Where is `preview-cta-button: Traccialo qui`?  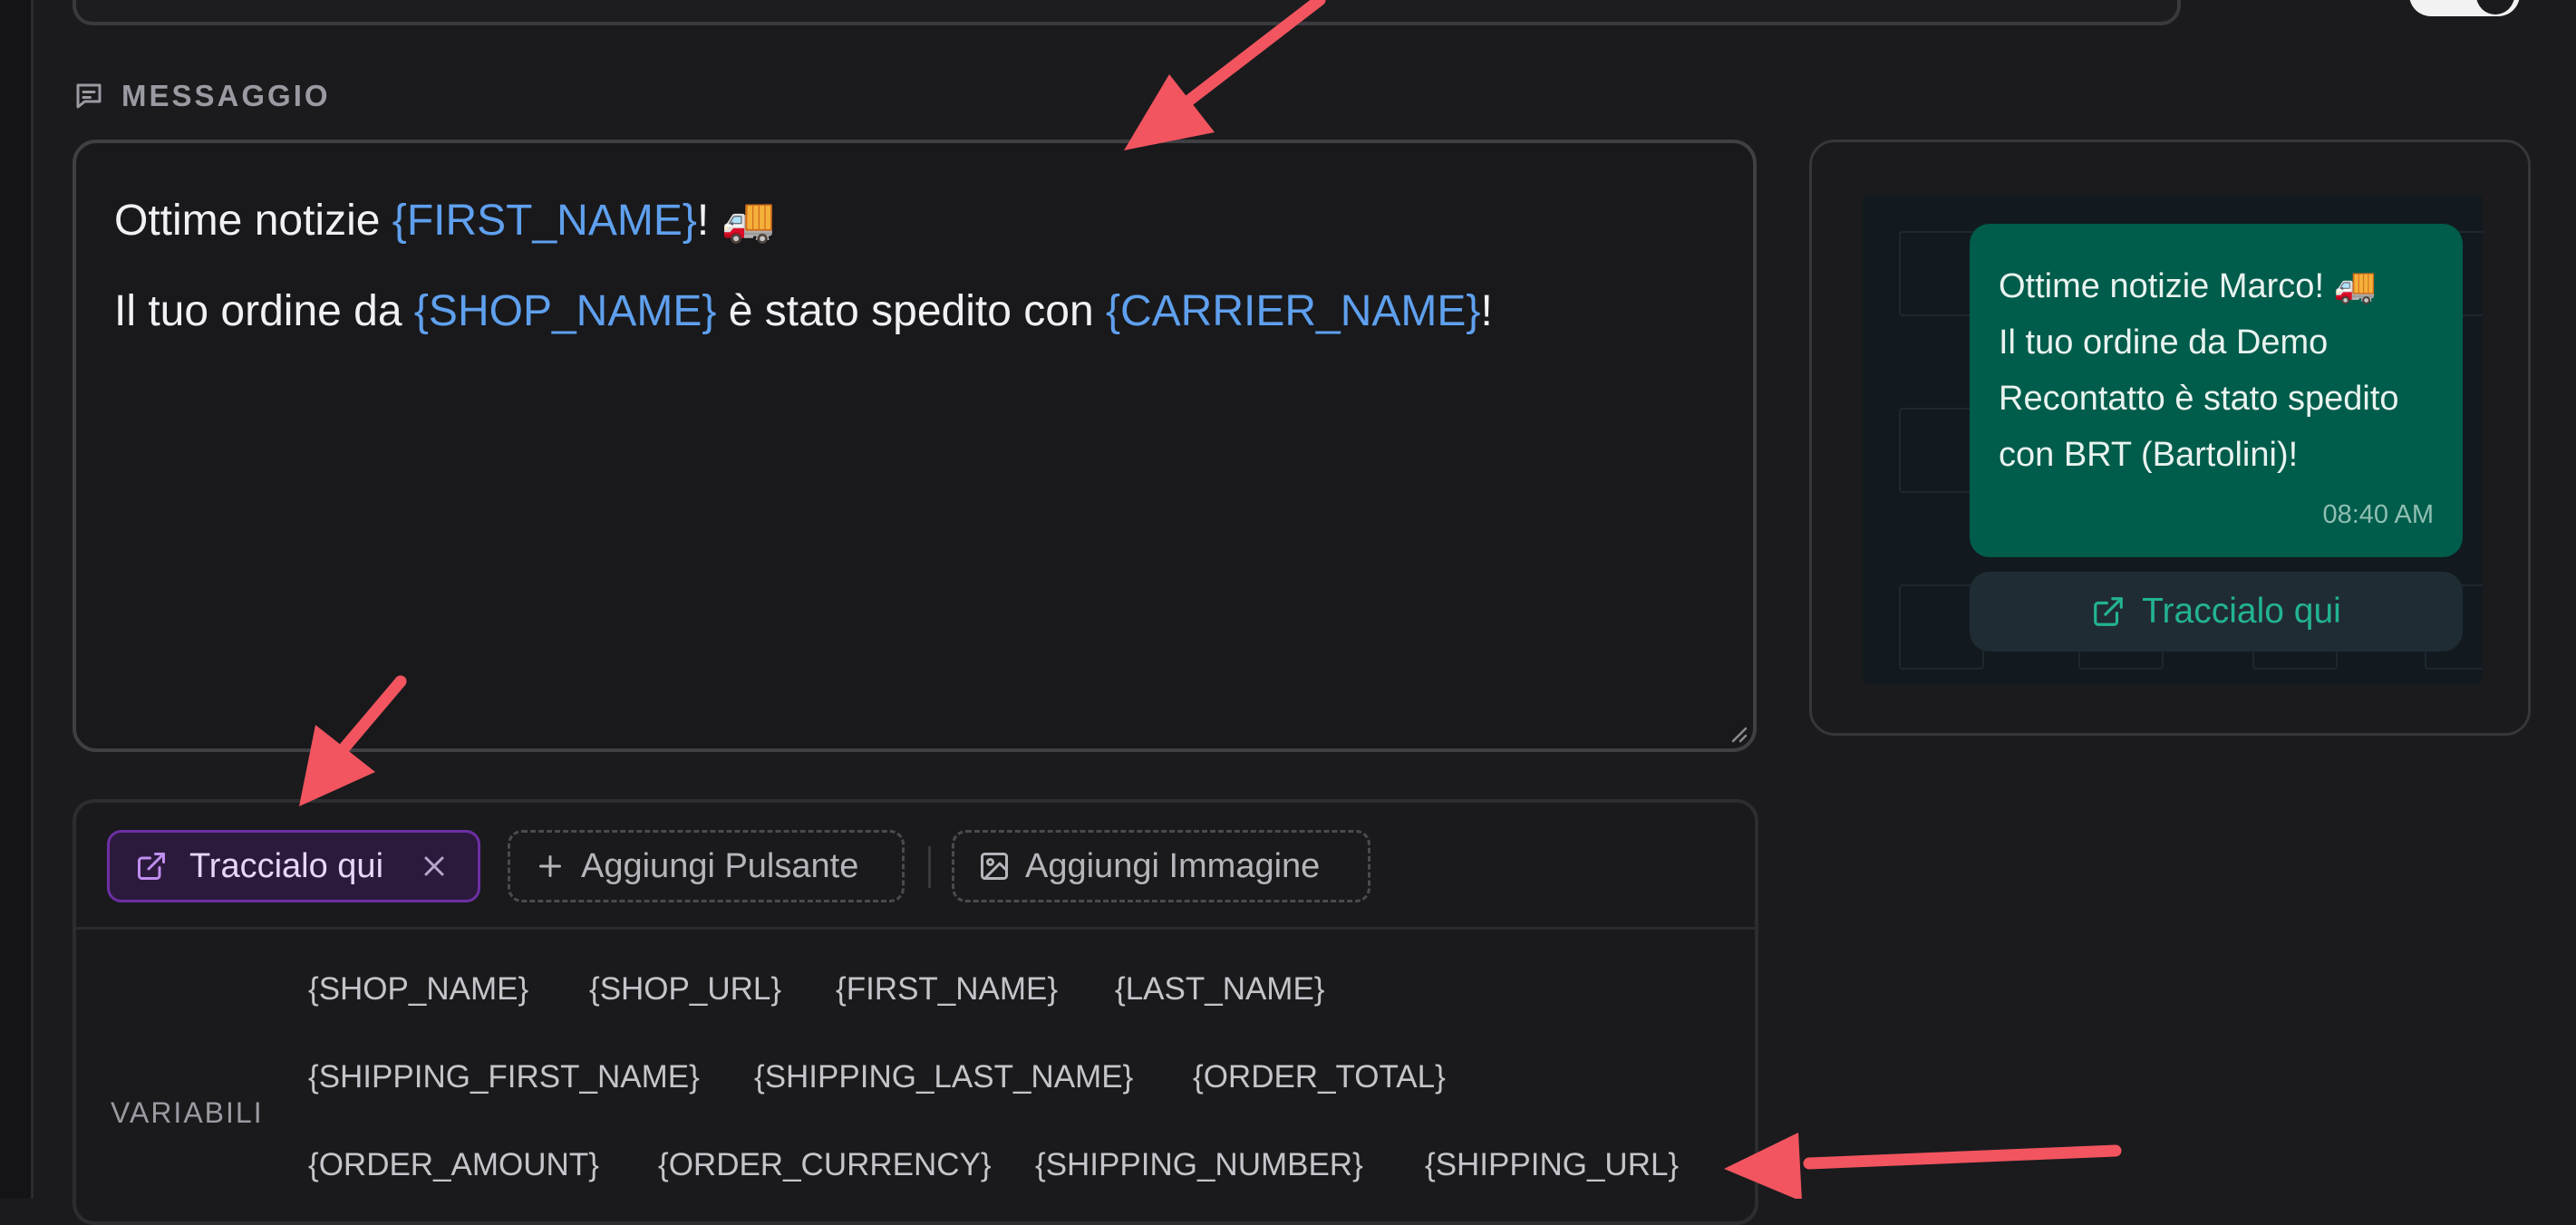 preview-cta-button: Traccialo qui is located at coordinates (2216, 611).